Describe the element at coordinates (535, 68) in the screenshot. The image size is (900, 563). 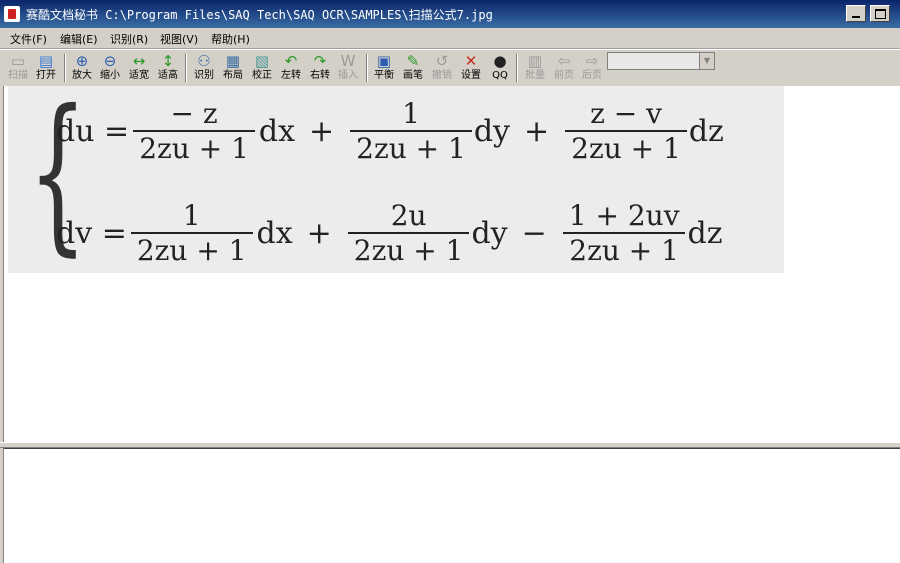
I see `batch-button: ▥ 批量` at that location.